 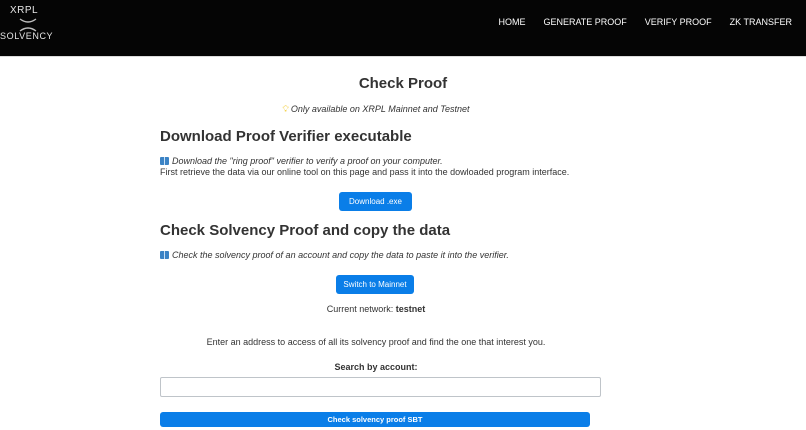 What do you see at coordinates (360, 309) in the screenshot?
I see `network-label: Current network:` at bounding box center [360, 309].